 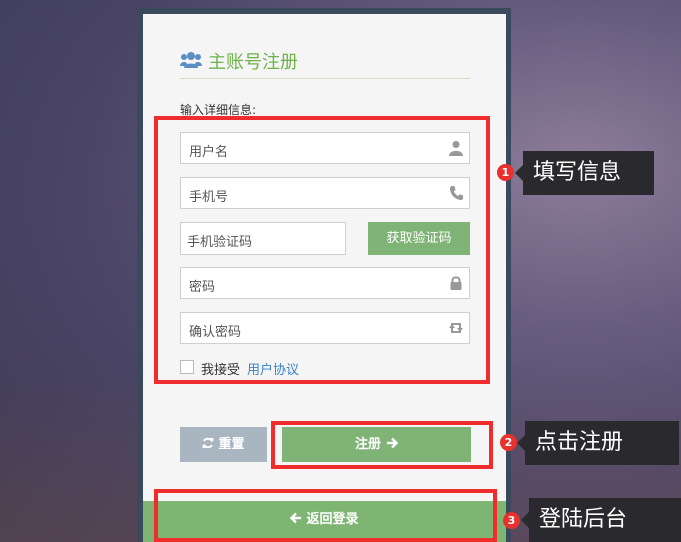 What do you see at coordinates (208, 443) in the screenshot?
I see `refresh-icon` at bounding box center [208, 443].